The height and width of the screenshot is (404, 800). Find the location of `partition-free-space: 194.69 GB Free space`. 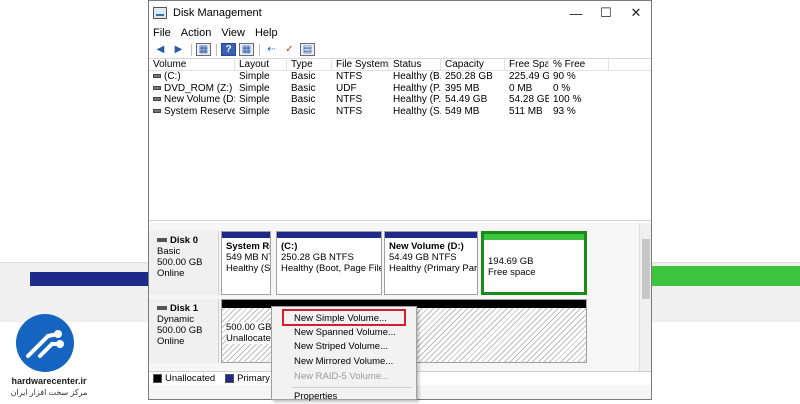

partition-free-space: 194.69 GB Free space is located at coordinates (534, 263).